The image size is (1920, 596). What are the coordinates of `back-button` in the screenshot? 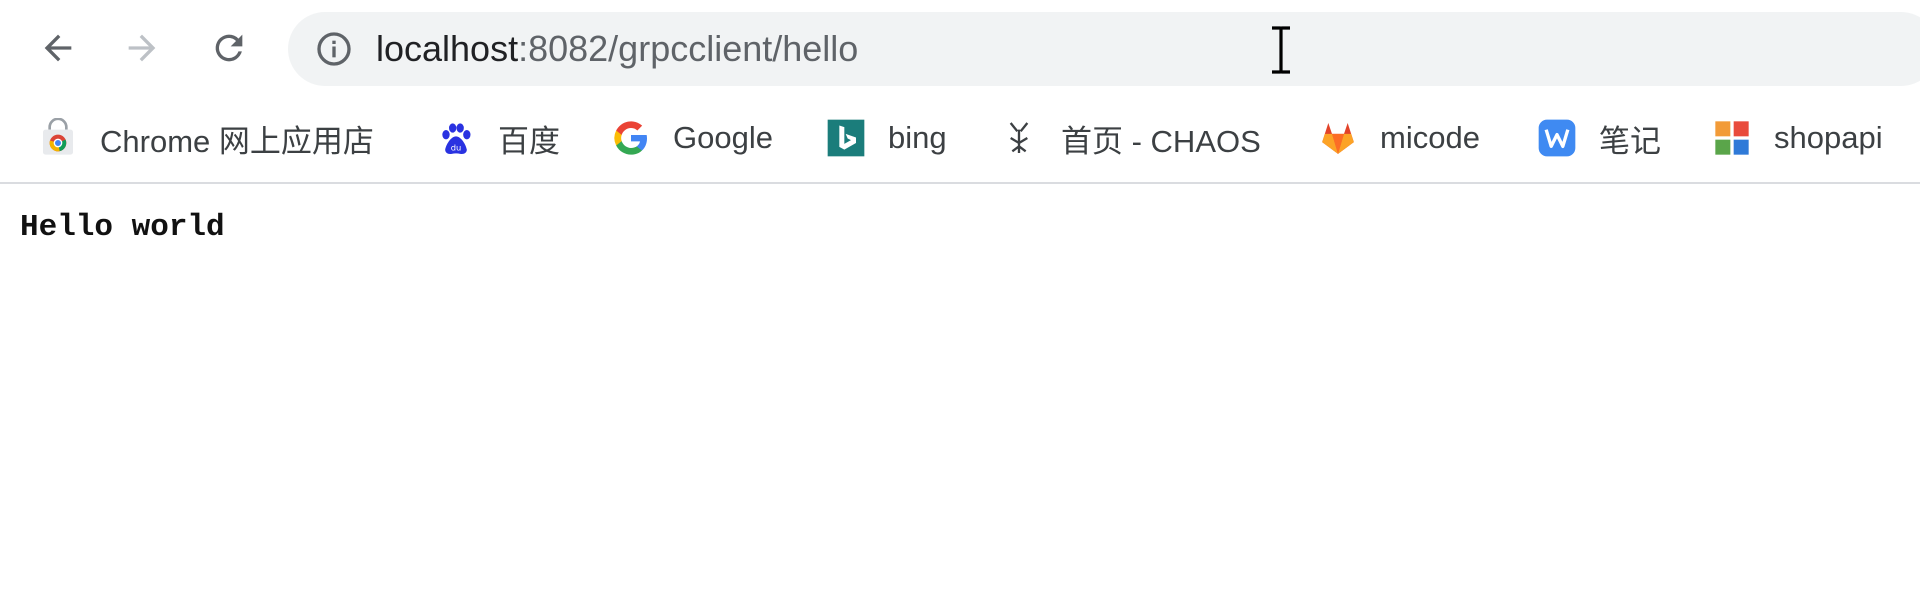 It's located at (58, 48).